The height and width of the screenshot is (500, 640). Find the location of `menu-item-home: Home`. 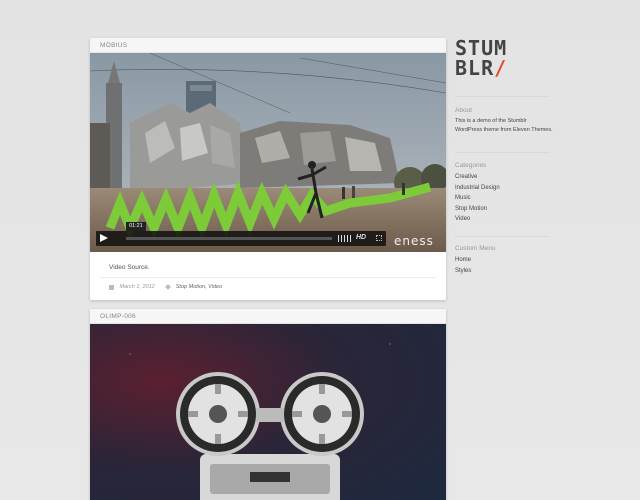

menu-item-home: Home is located at coordinates (505, 260).